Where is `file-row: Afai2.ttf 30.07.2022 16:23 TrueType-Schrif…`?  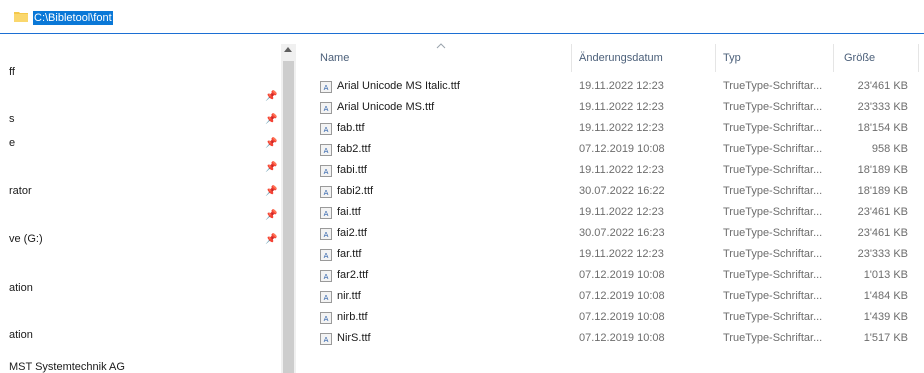
file-row: Afai2.ttf 30.07.2022 16:23 TrueType-Schrif… is located at coordinates (610, 233).